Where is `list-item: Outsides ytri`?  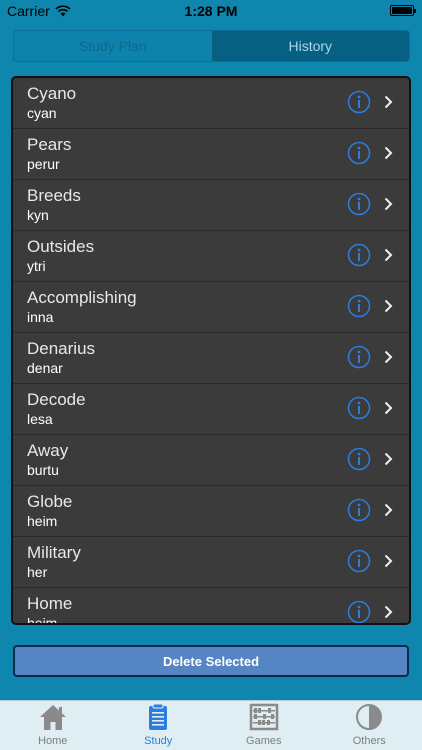
list-item: Outsides ytri is located at coordinates (211, 256).